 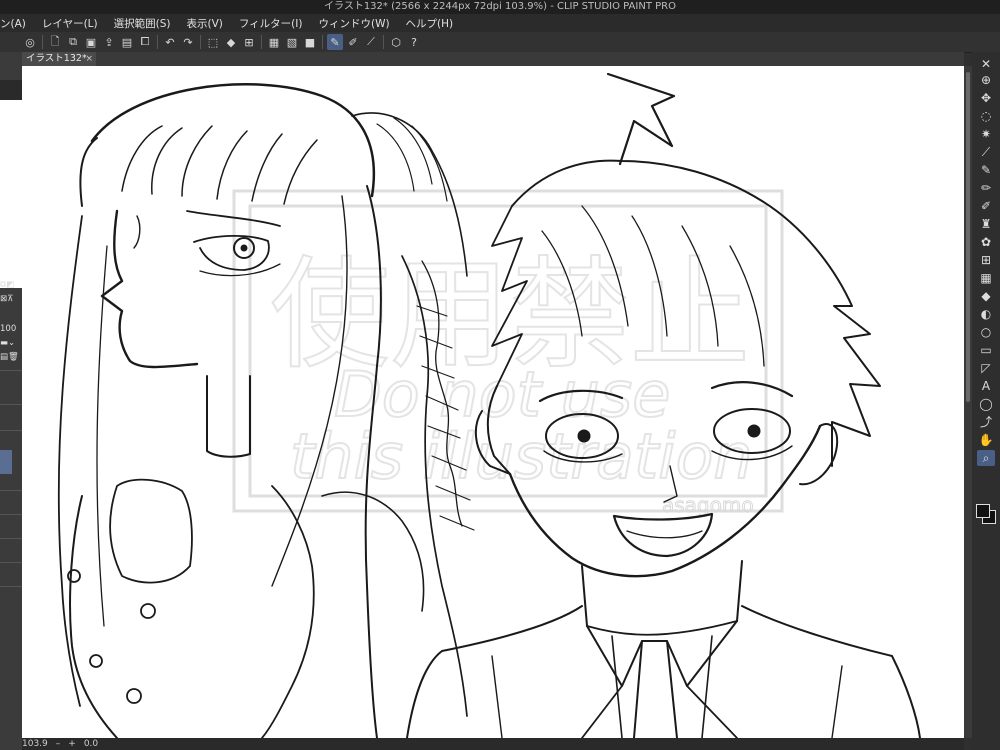 I want to click on menu-selection: 選択範囲(S), so click(x=142, y=23).